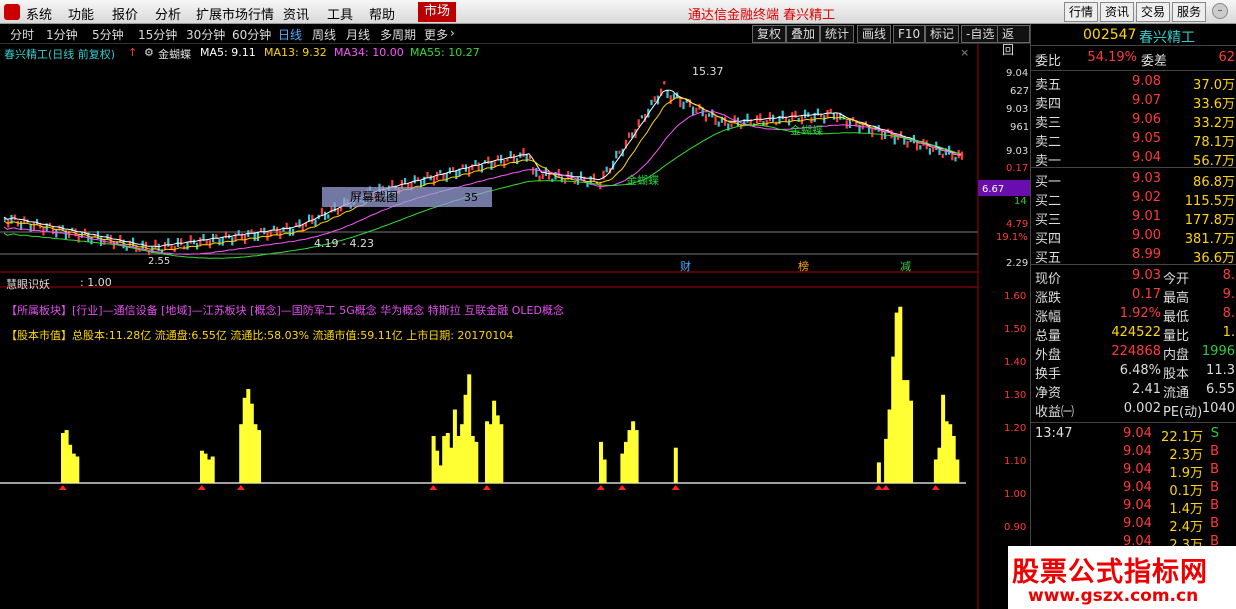  Describe the element at coordinates (1133, 180) in the screenshot. I see `bid-row: 买一 9.03 86.8万` at that location.